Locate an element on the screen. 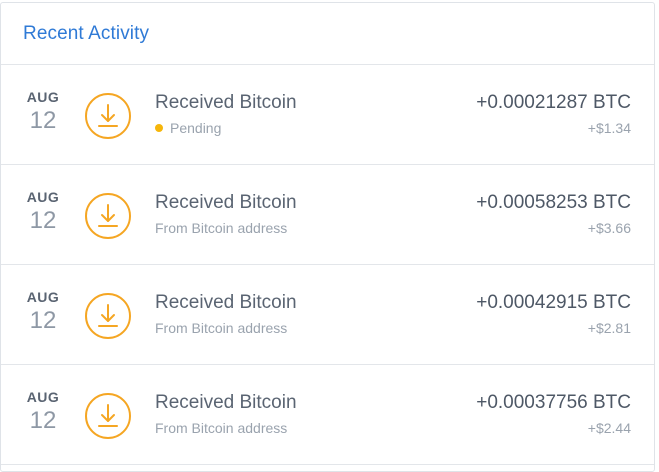  panel-header: Recent Activity is located at coordinates (327, 34).